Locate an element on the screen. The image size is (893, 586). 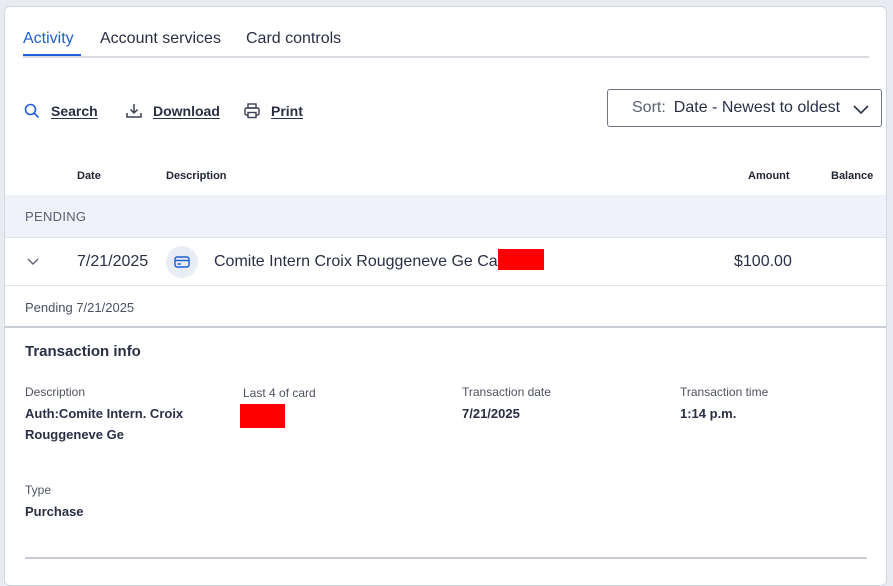
tab-bar: Activity Account services Card controls is located at coordinates (446, 32).